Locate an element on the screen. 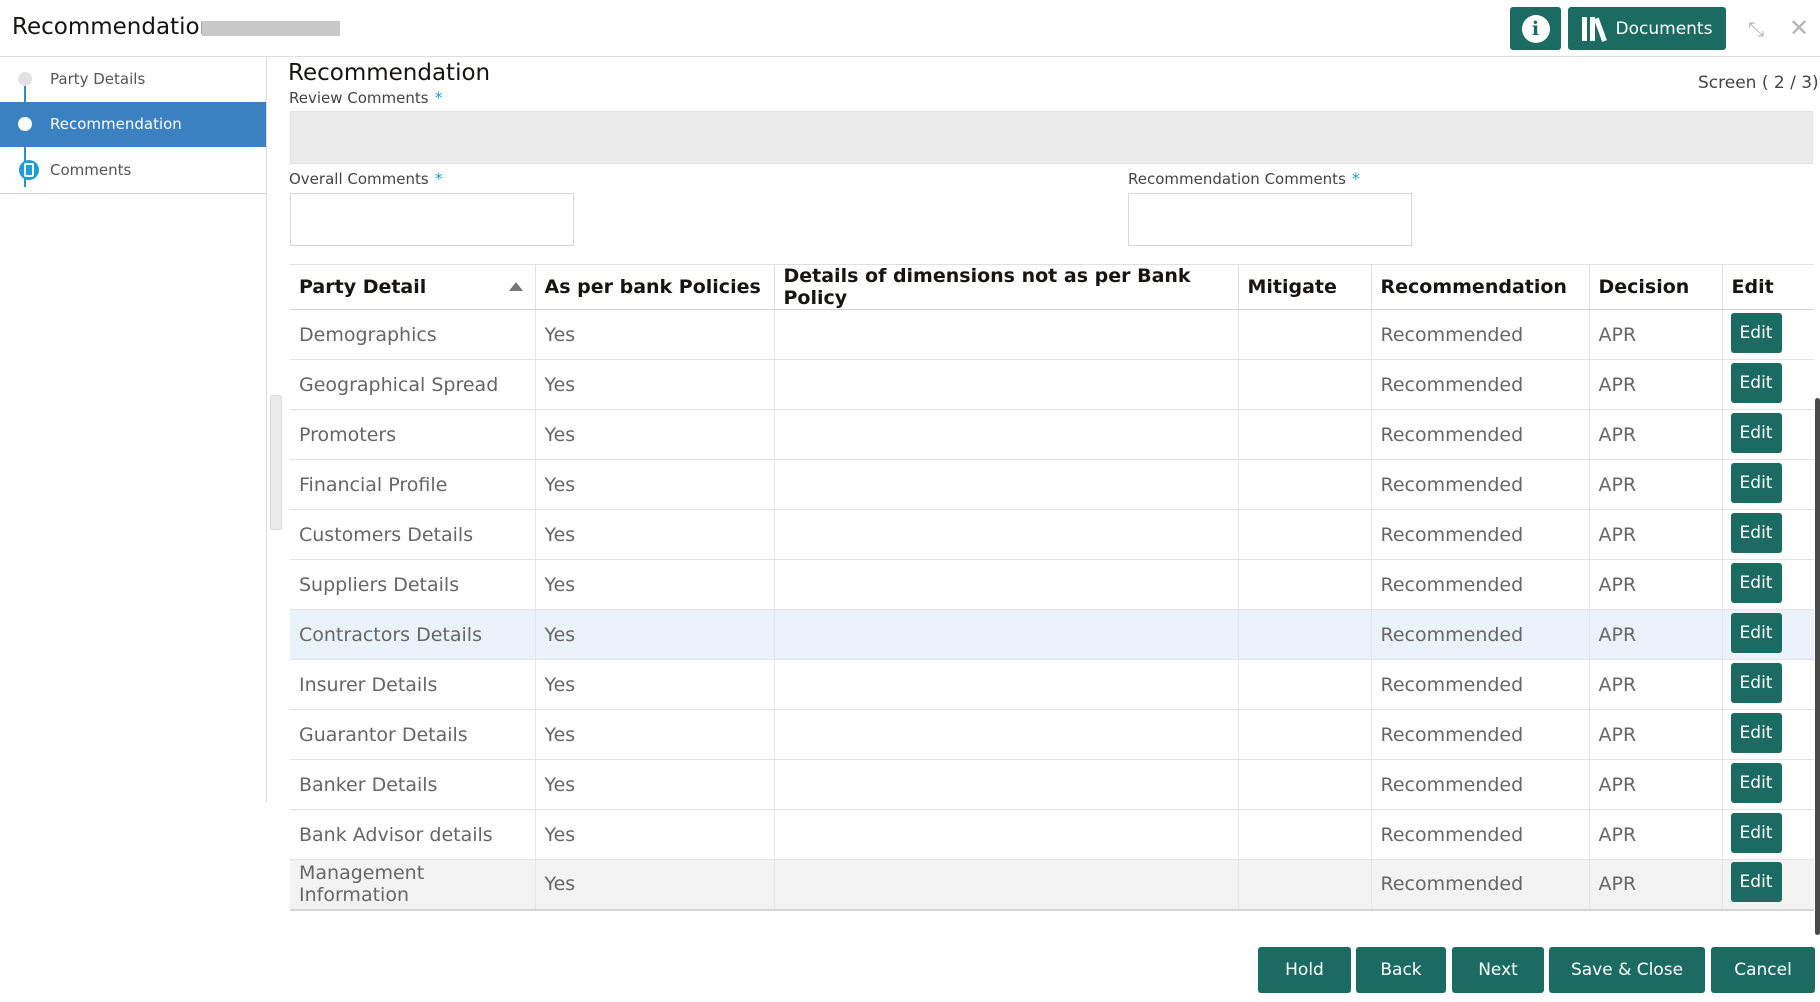 The height and width of the screenshot is (1002, 1820). table-row: Banker Details Yes Recommended APR Edit is located at coordinates (1052, 784).